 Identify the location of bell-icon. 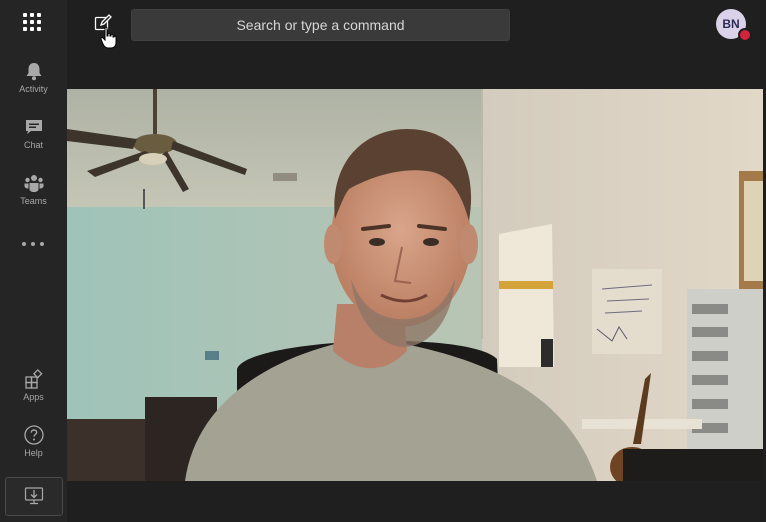
(33, 72).